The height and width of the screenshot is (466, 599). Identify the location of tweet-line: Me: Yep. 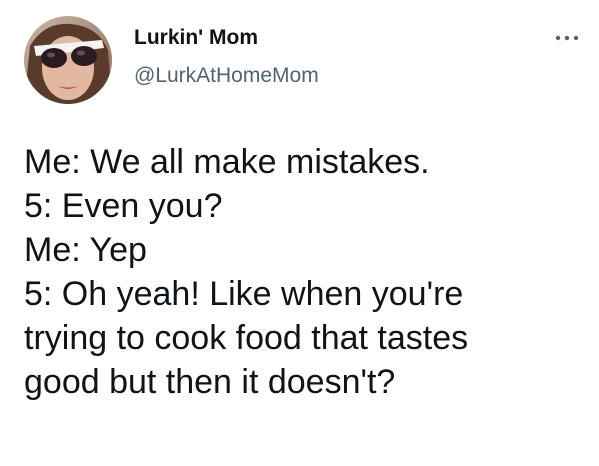
(85, 250).